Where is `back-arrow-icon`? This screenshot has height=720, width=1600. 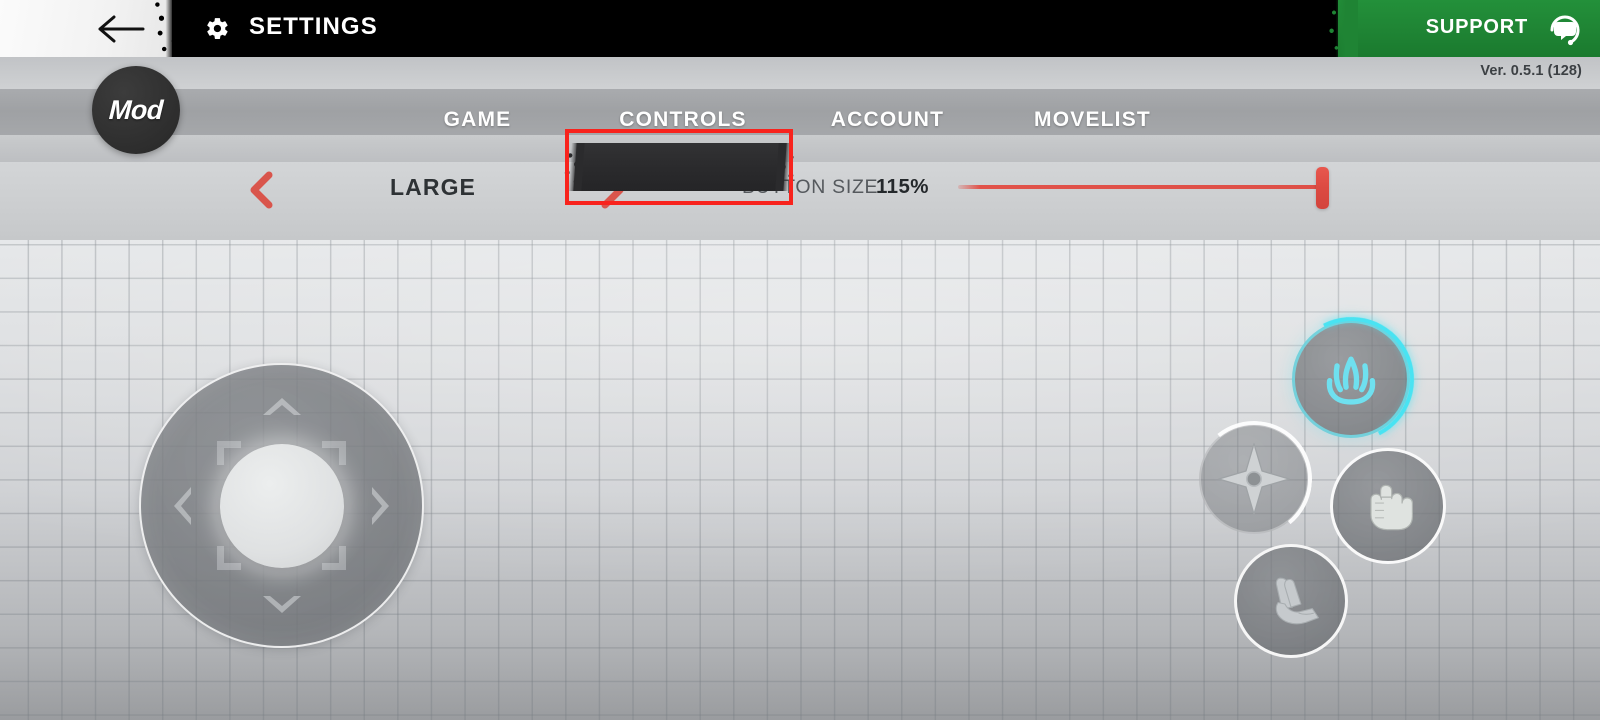 back-arrow-icon is located at coordinates (121, 29).